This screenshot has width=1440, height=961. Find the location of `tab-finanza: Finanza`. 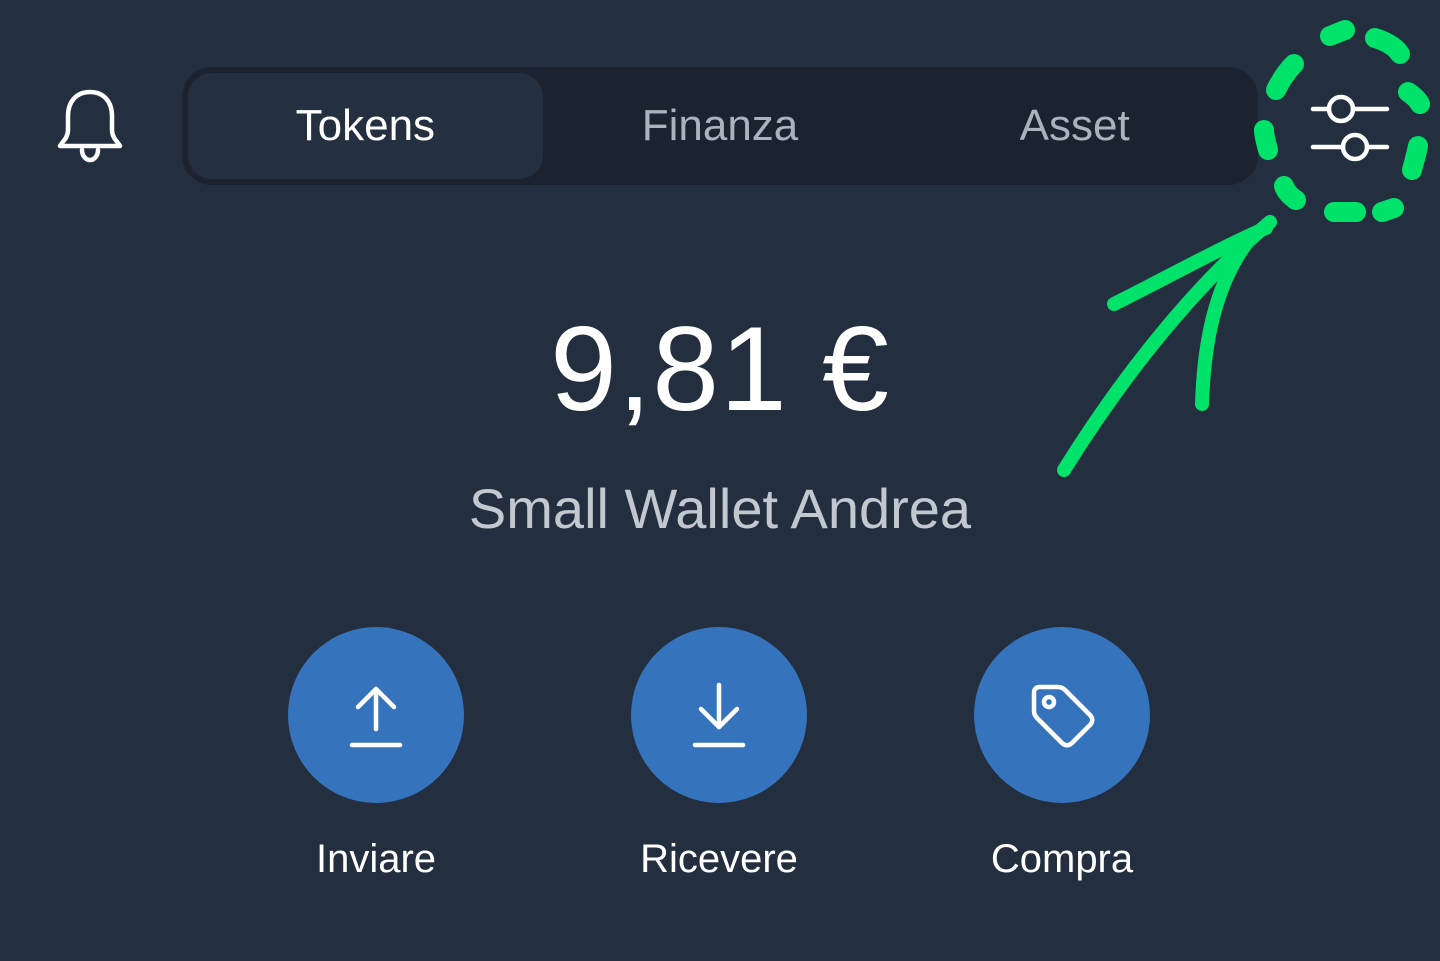

tab-finanza: Finanza is located at coordinates (720, 126).